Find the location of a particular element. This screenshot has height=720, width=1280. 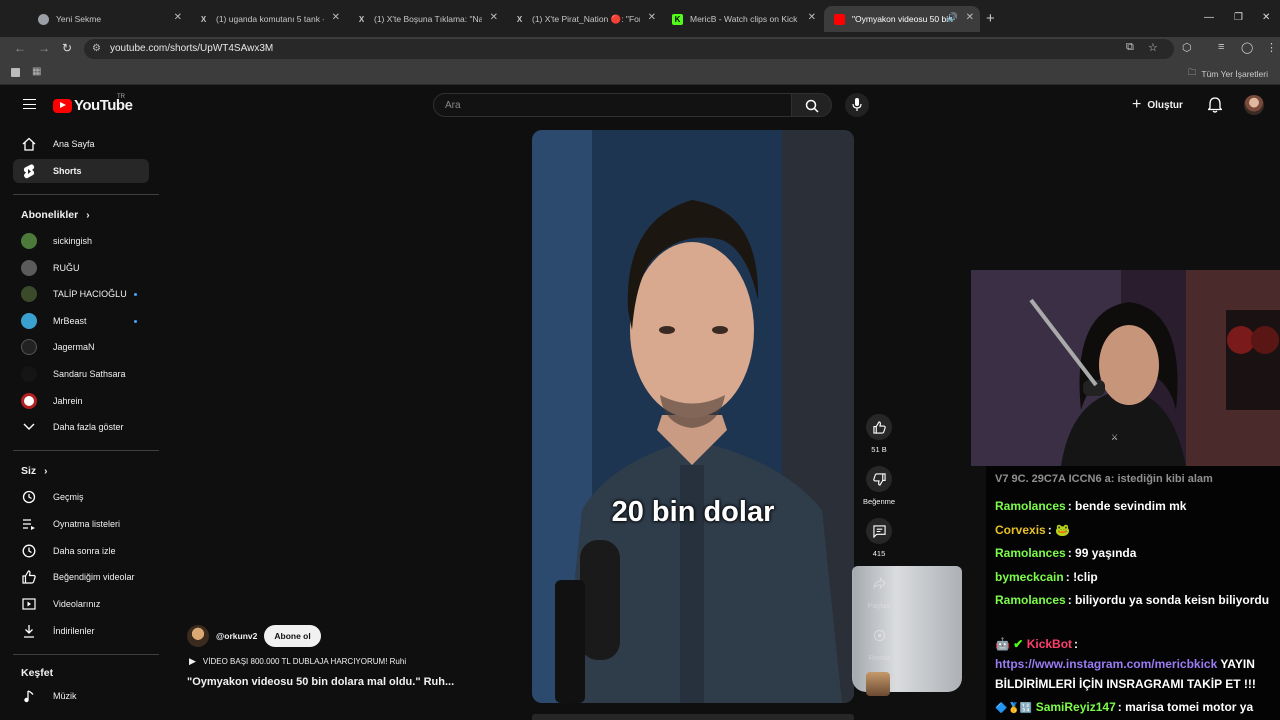

extensions-icon: ⬡ is located at coordinates (1187, 47).